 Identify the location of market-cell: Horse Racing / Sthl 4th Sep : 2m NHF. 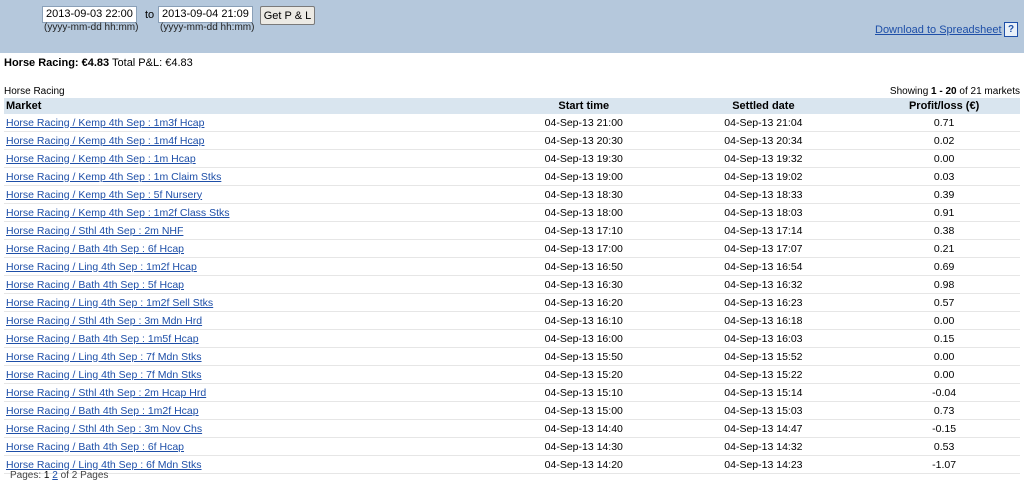
(256, 230).